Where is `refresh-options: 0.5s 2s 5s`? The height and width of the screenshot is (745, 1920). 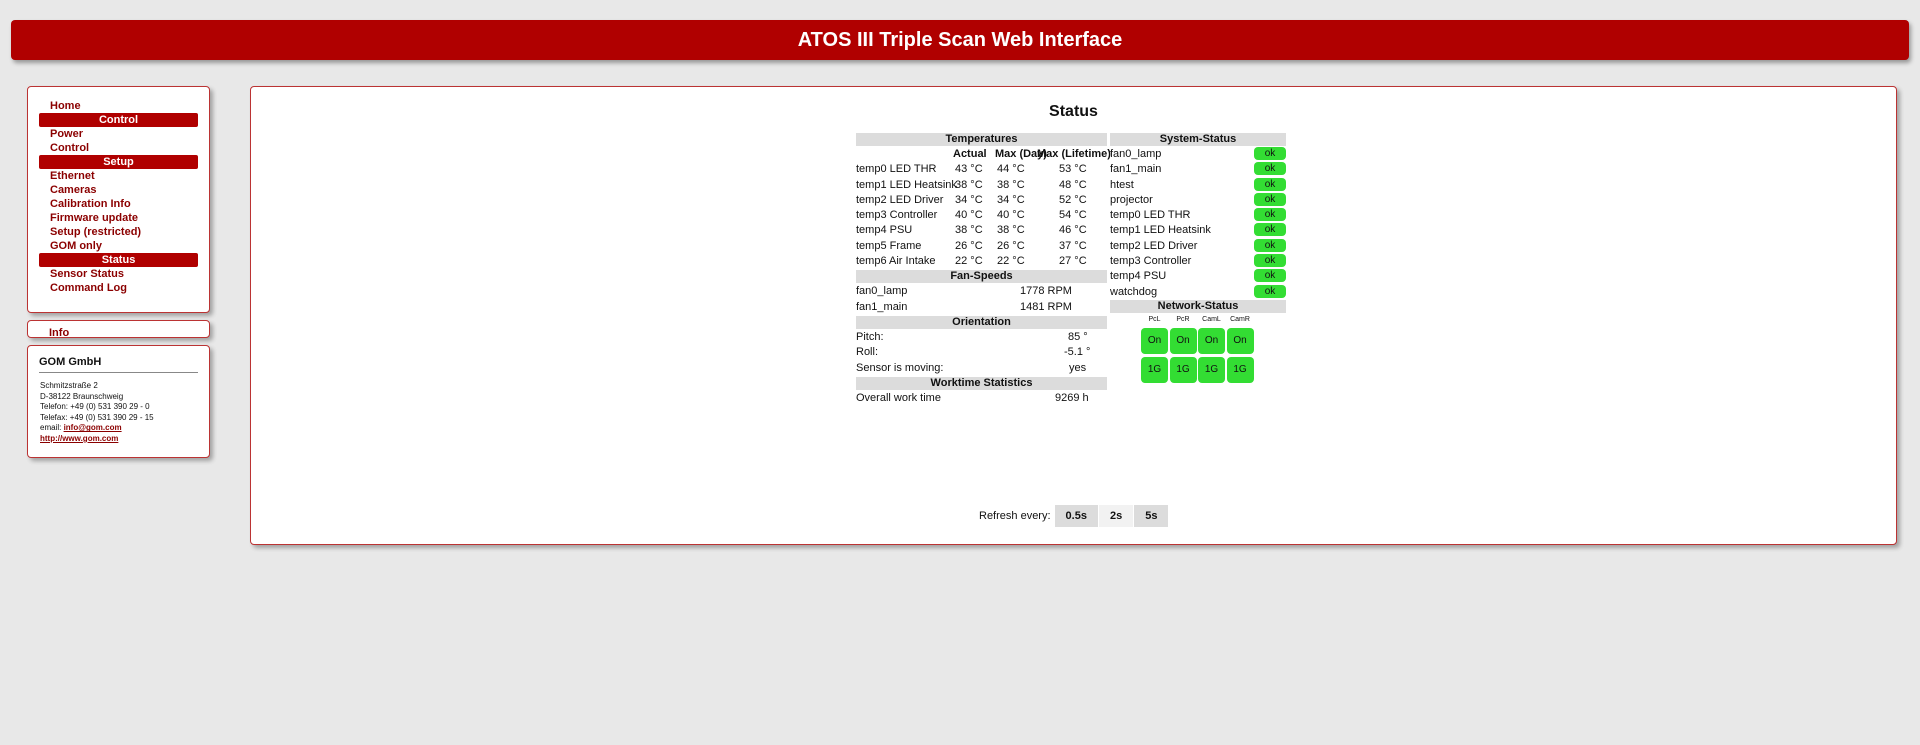
refresh-options: 0.5s 2s 5s is located at coordinates (1111, 516).